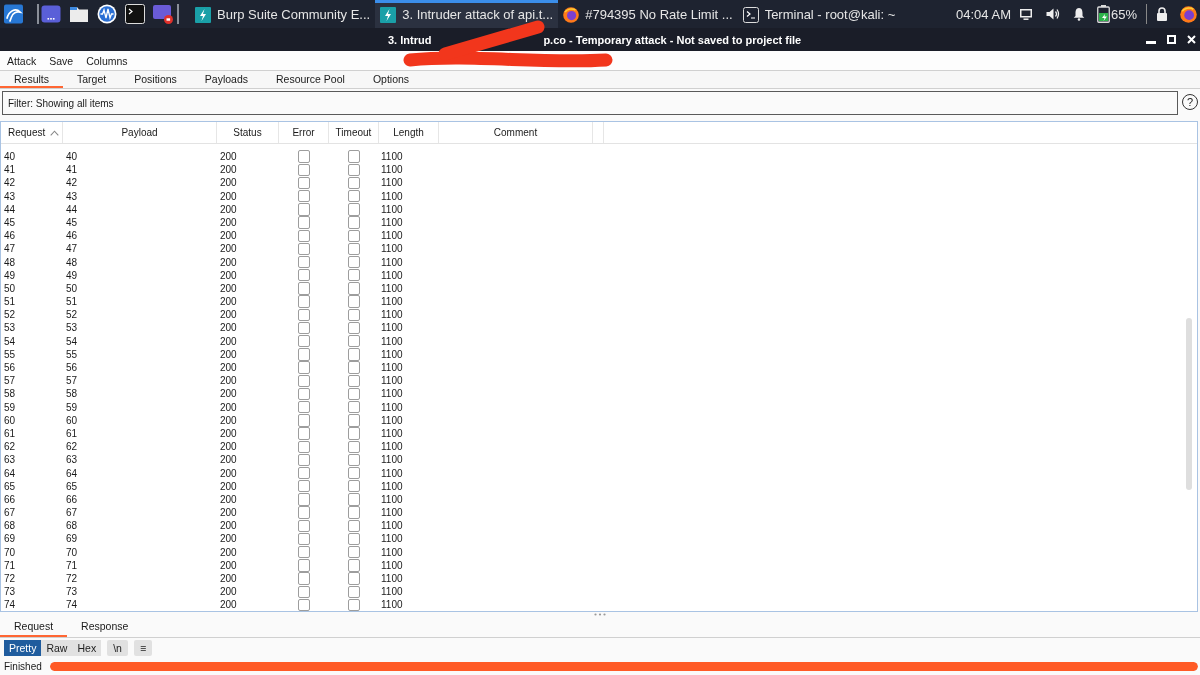 The width and height of the screenshot is (1200, 675). What do you see at coordinates (23, 648) in the screenshot?
I see `view-mode-button: Pretty` at bounding box center [23, 648].